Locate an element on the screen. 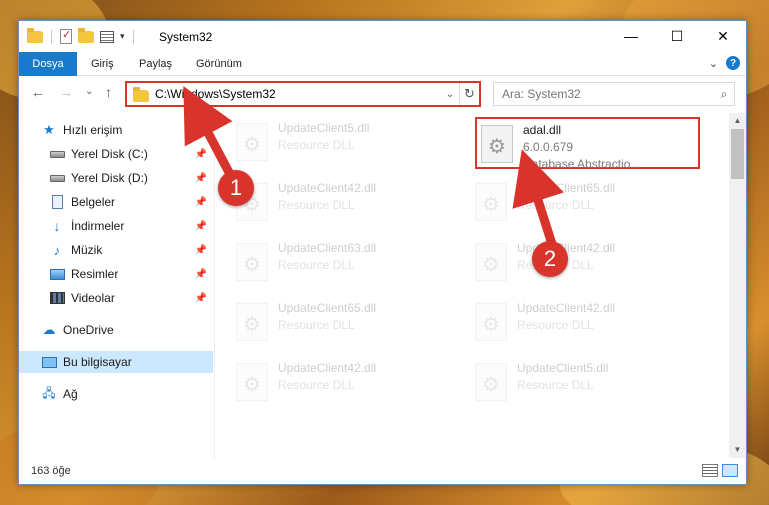 The image size is (769, 505). window-controls: — ☐ ✕ is located at coordinates (677, 36).